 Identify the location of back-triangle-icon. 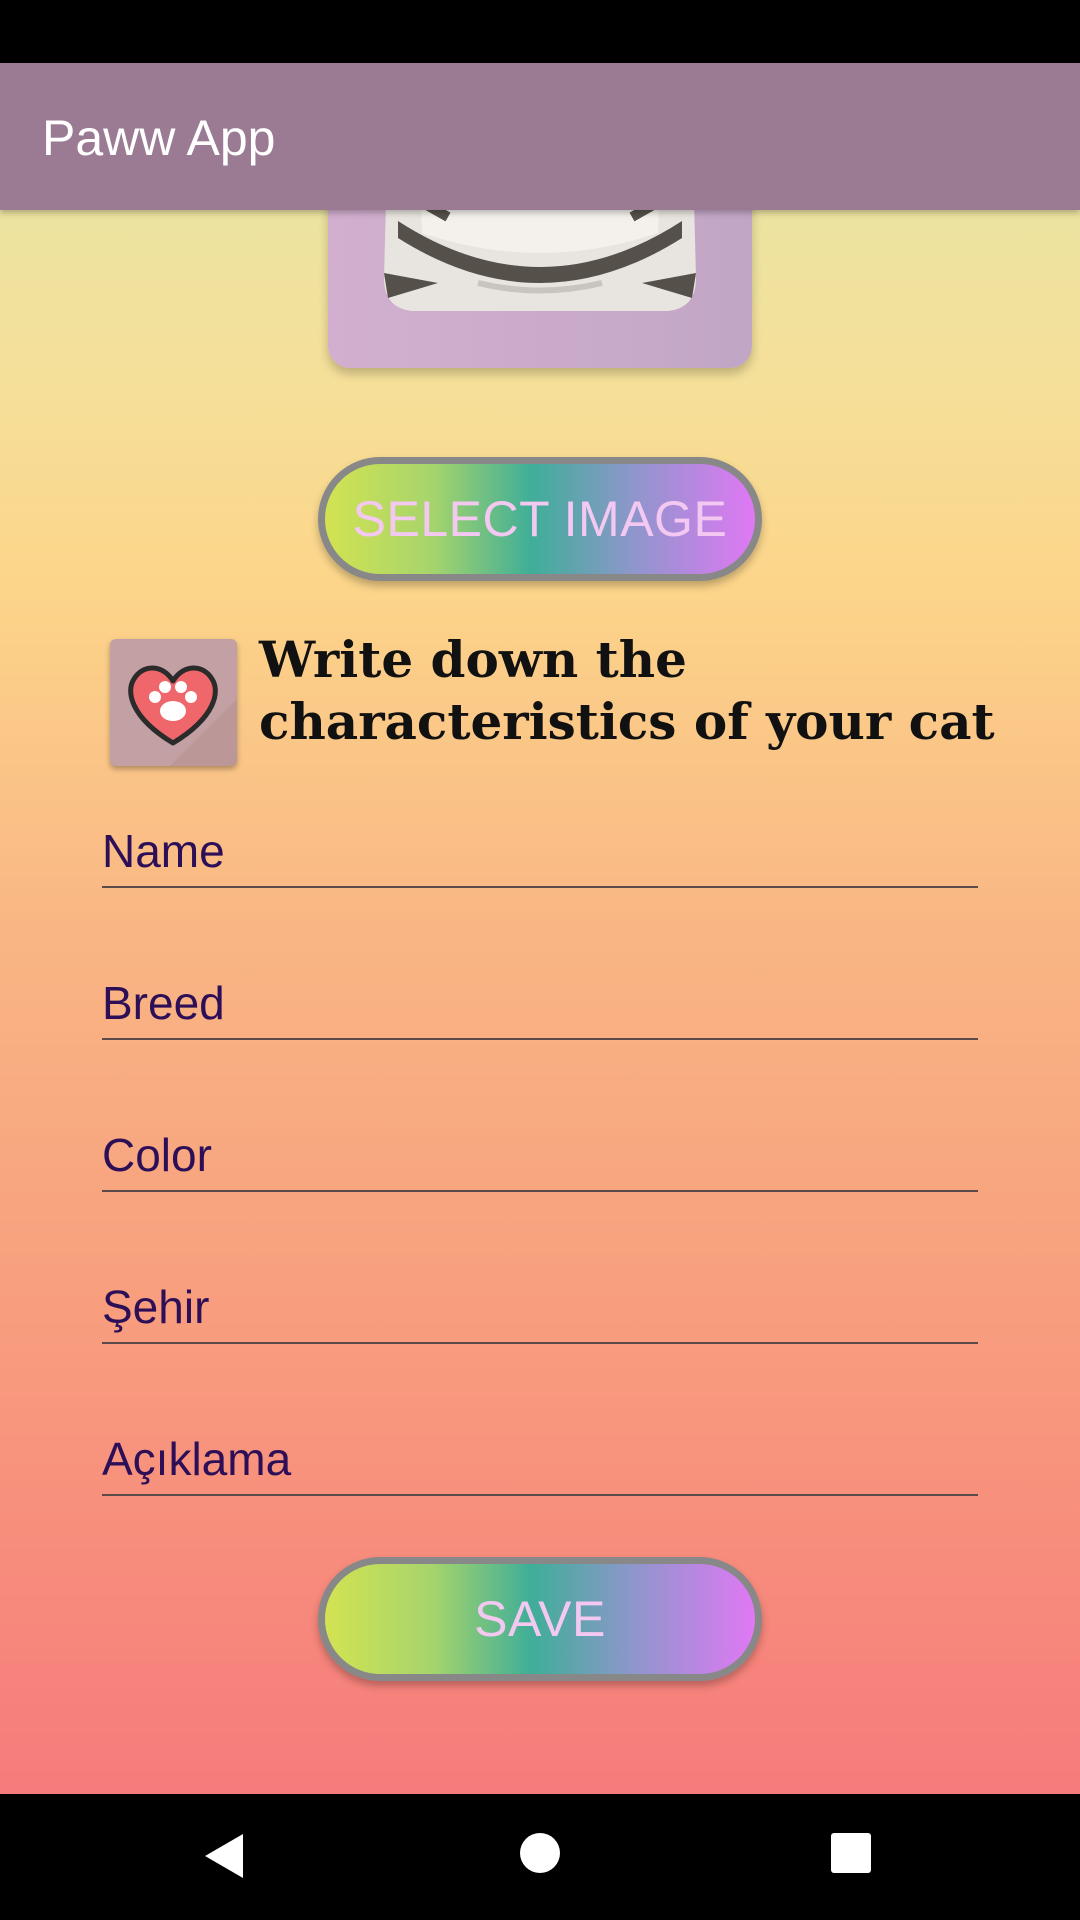
(225, 1856).